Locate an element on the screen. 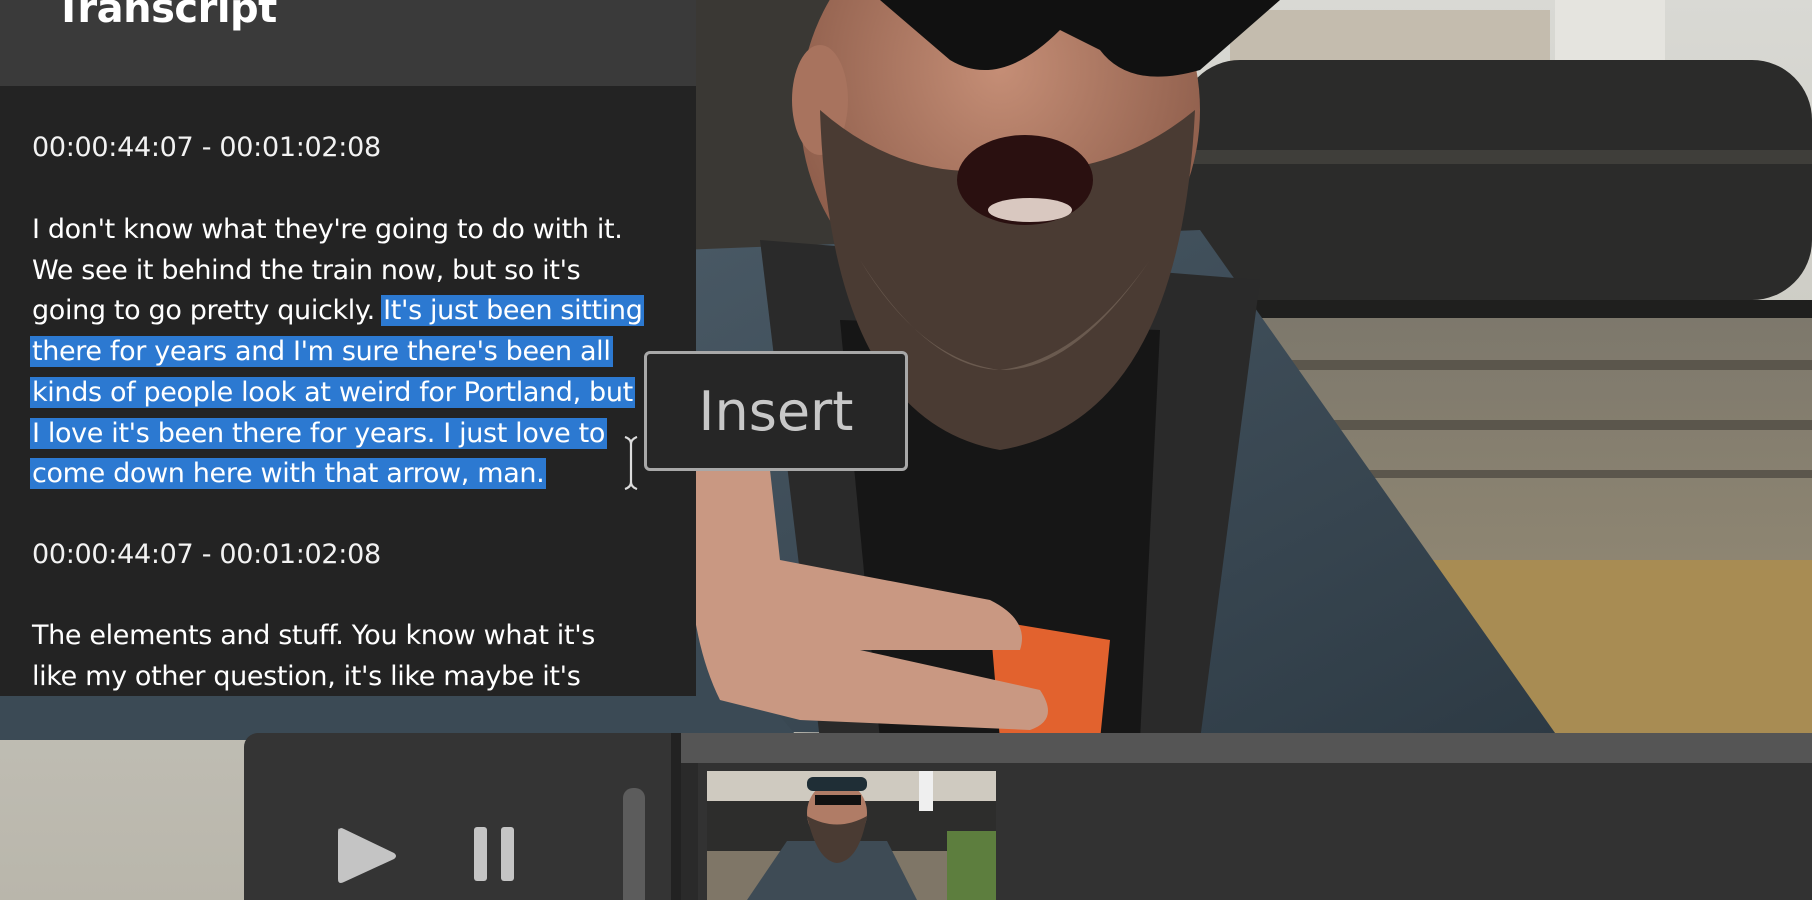 The image size is (1812, 900). transcript-line: come down here with that arrow, man. is located at coordinates (356, 474).